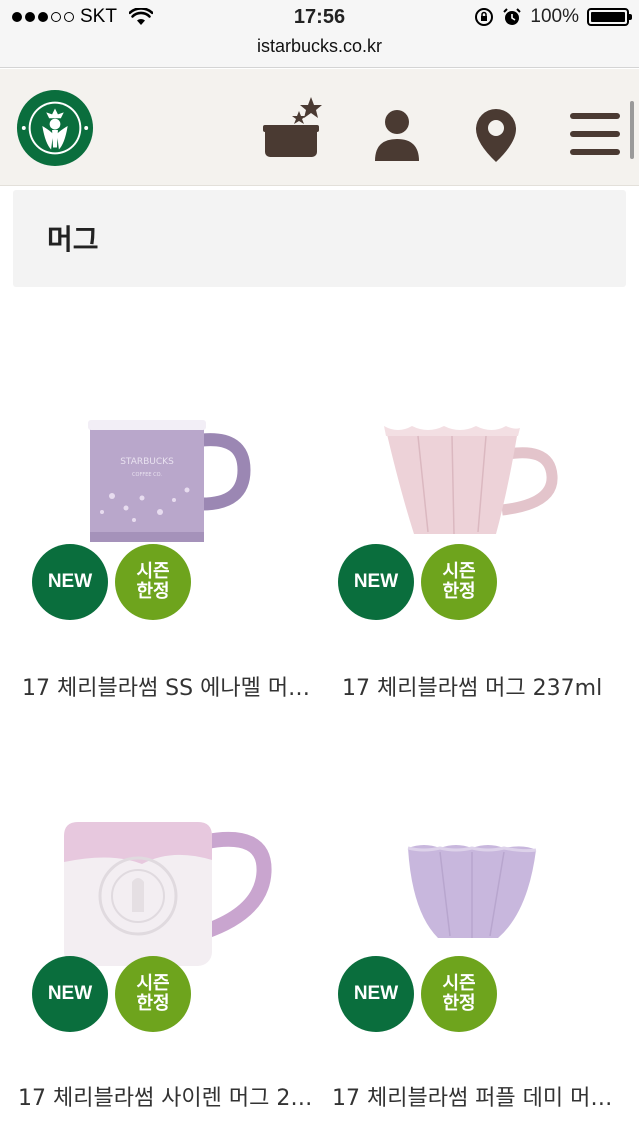  What do you see at coordinates (484, 17) in the screenshot?
I see `rotation-lock-icon` at bounding box center [484, 17].